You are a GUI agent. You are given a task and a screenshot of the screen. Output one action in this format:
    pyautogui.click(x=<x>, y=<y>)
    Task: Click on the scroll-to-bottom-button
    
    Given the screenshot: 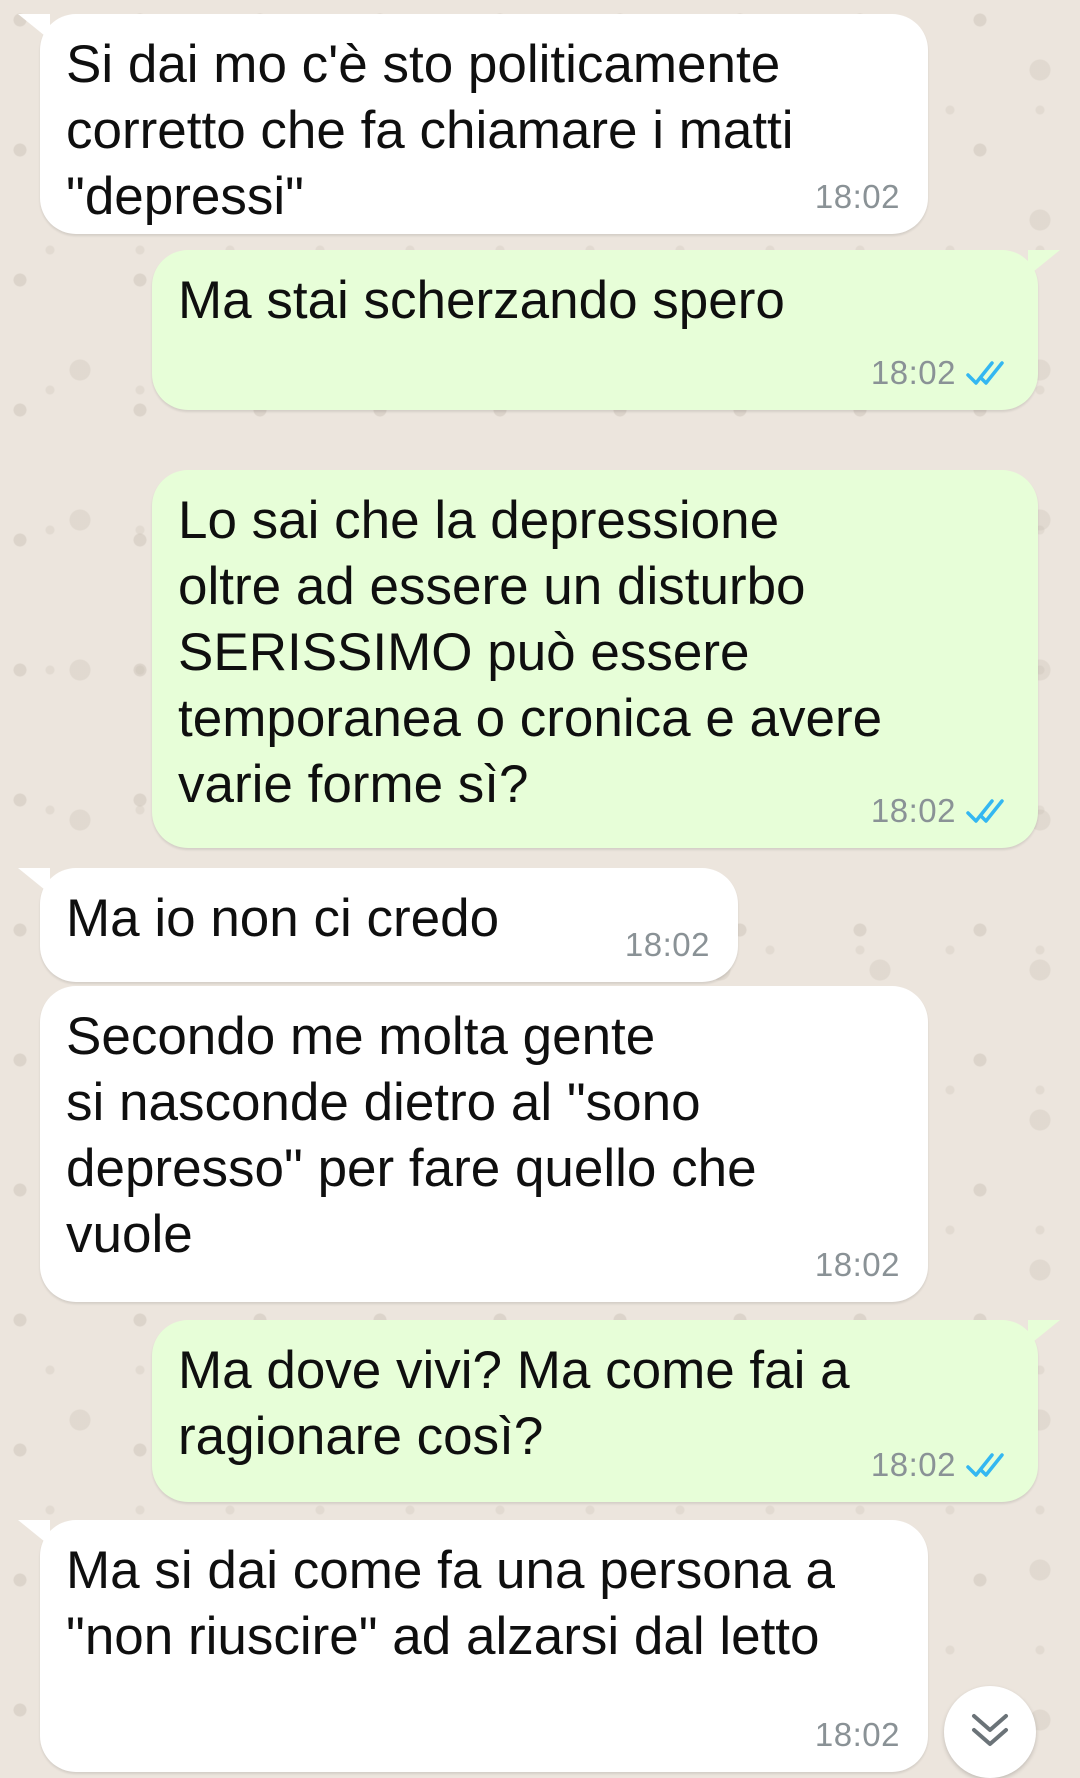 What is the action you would take?
    pyautogui.click(x=990, y=1732)
    